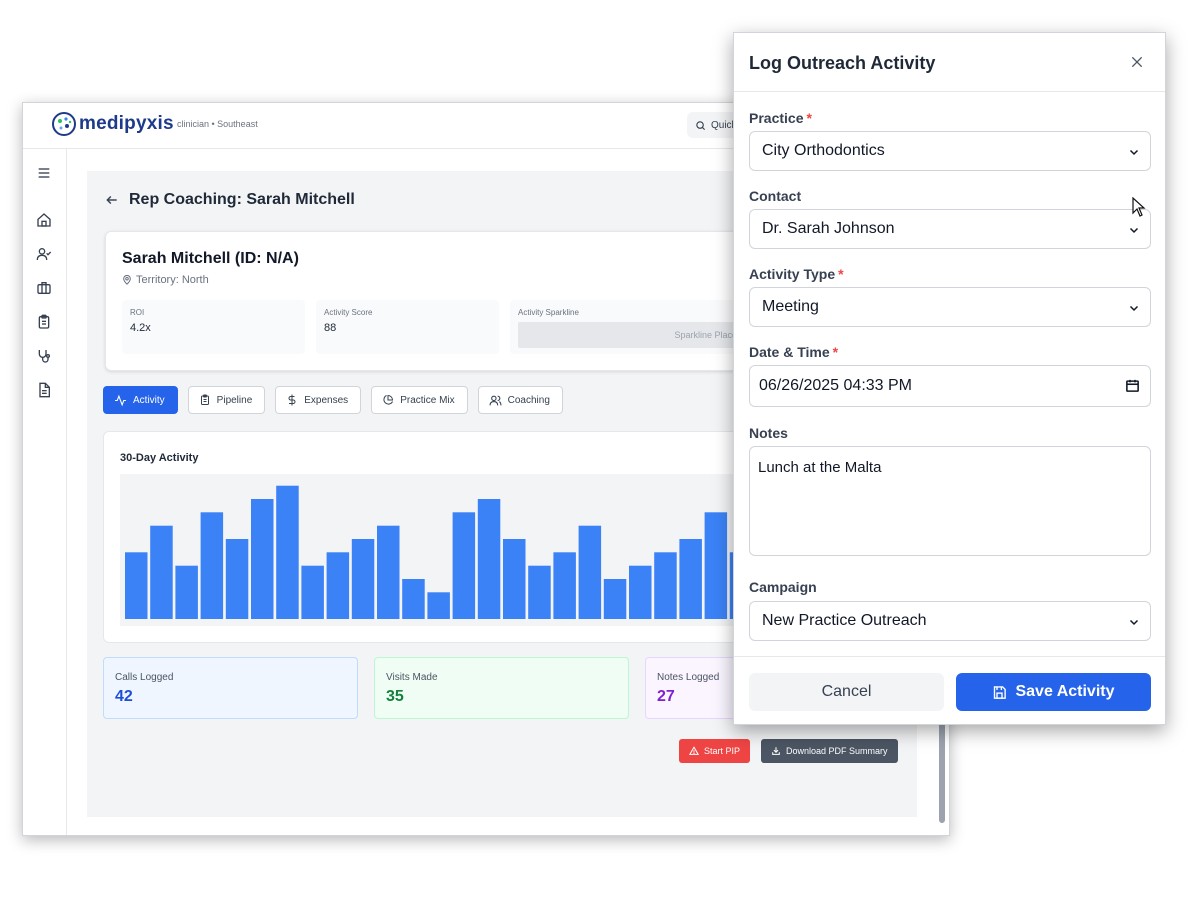  I want to click on briefcase-icon, so click(44, 288).